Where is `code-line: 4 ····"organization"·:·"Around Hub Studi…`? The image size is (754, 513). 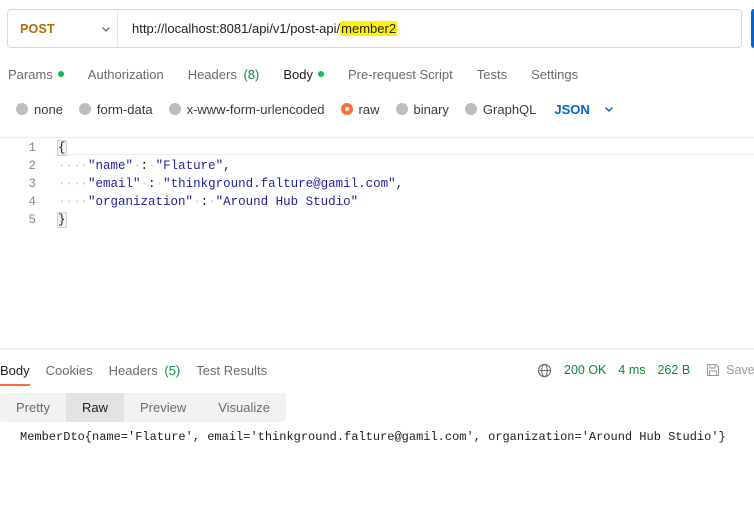
code-line: 4 ····"organization"·:·"Around Hub Studi… is located at coordinates (179, 202).